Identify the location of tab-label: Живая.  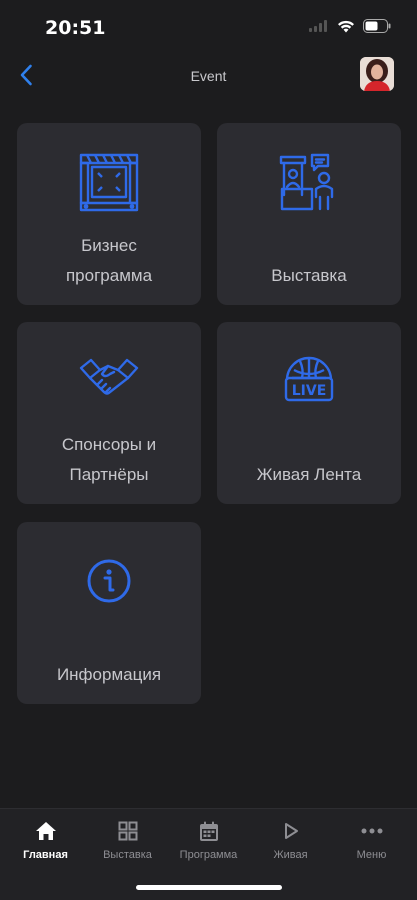
(290, 855).